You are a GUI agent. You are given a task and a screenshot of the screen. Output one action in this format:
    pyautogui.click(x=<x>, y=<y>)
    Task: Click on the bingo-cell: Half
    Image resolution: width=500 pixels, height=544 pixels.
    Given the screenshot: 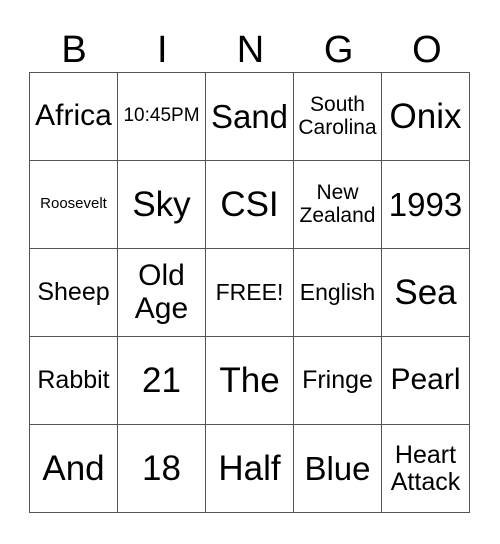 What is the action you would take?
    pyautogui.click(x=249, y=468)
    